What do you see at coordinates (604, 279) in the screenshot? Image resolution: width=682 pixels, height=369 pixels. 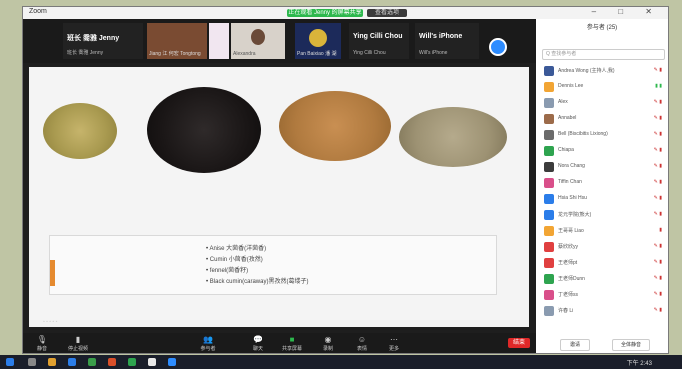 I see `participant-row: 王老师Dunn ✎ ▮` at bounding box center [604, 279].